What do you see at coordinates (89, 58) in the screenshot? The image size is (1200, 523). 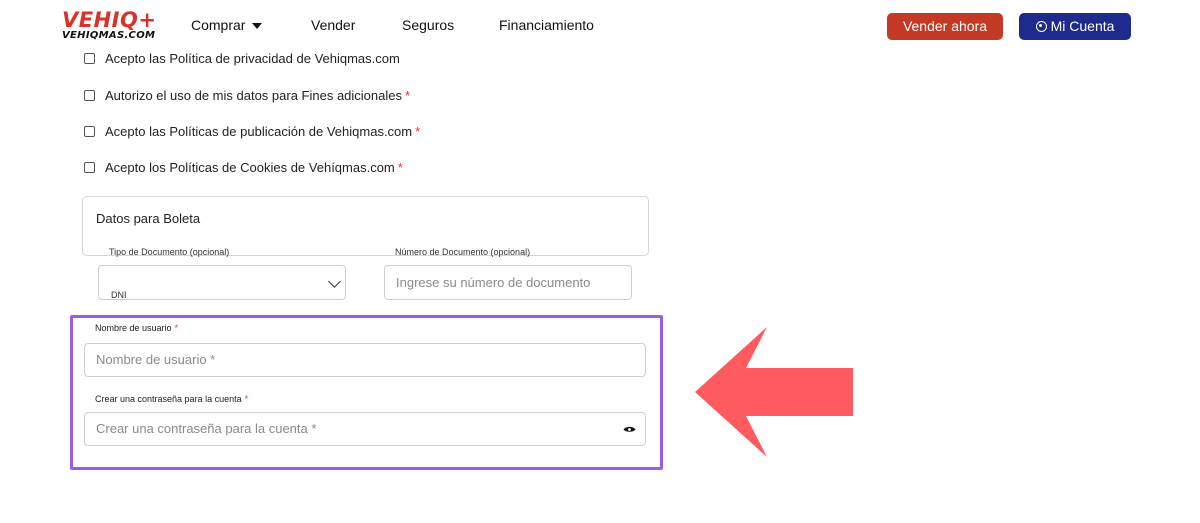 I see `consent-privacy-checkbox` at bounding box center [89, 58].